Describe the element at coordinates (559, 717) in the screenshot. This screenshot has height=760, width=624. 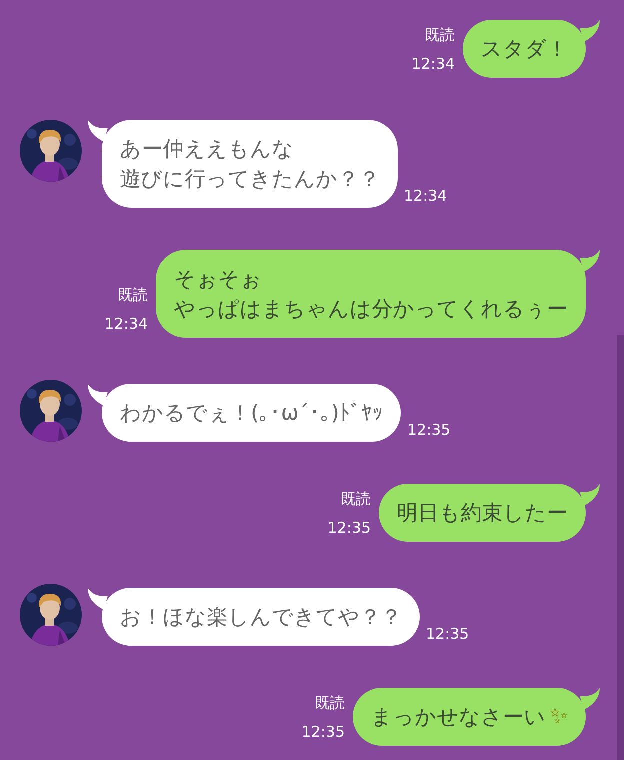
I see `sparkle-emoji: ✨` at that location.